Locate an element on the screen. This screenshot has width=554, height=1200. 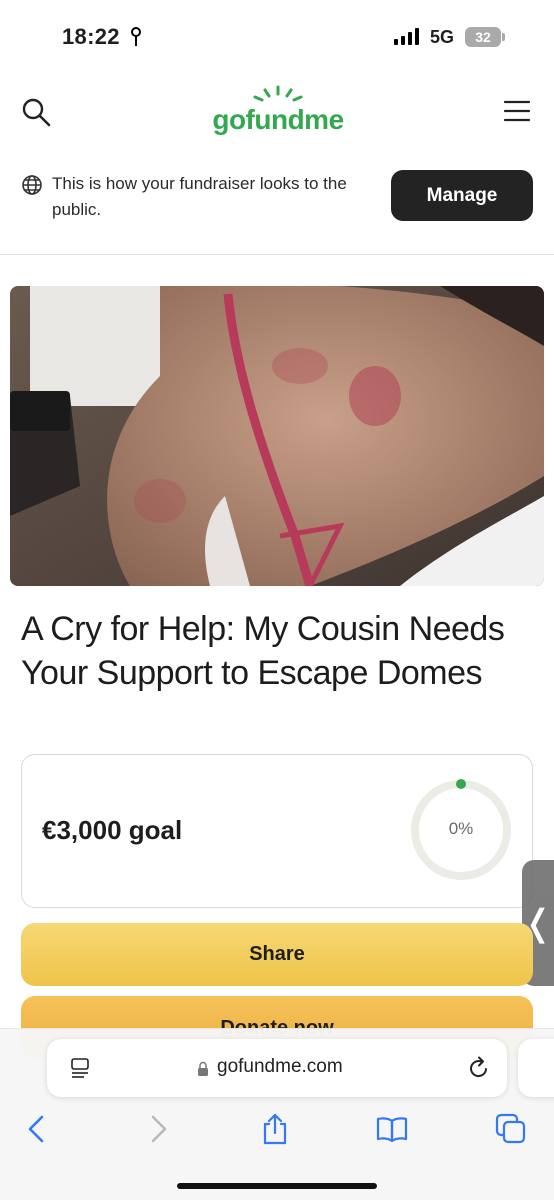
url-text: gofundme.com is located at coordinates (280, 1066).